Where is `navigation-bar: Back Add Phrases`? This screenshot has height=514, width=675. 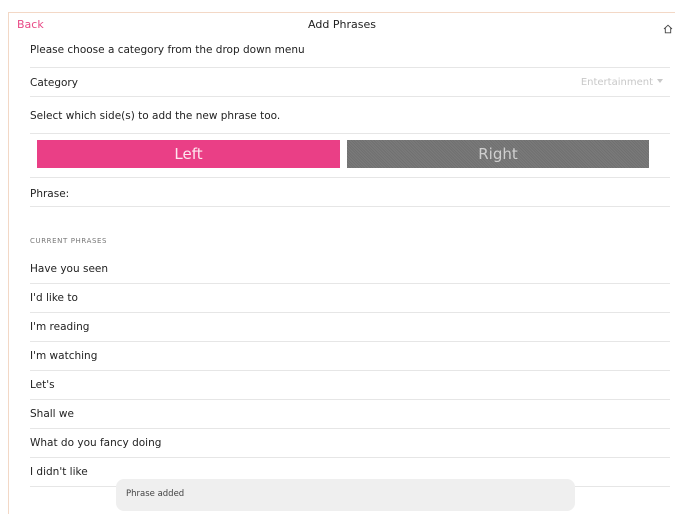 navigation-bar: Back Add Phrases is located at coordinates (342, 27).